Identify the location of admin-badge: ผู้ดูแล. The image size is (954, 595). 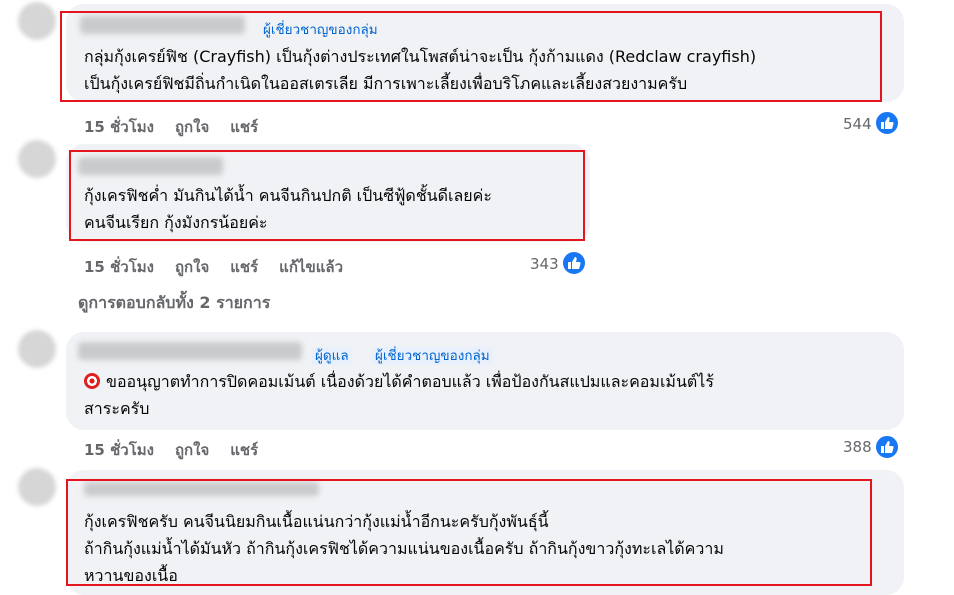
(332, 355).